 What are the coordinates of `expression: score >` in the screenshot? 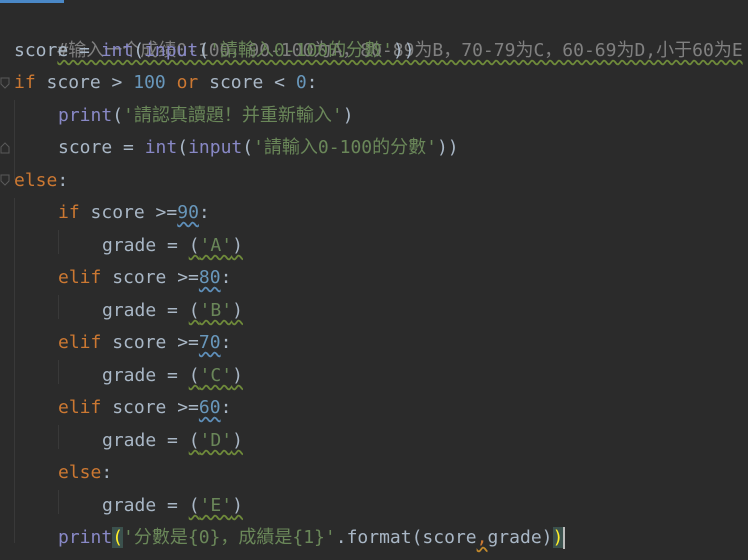 It's located at (84, 82).